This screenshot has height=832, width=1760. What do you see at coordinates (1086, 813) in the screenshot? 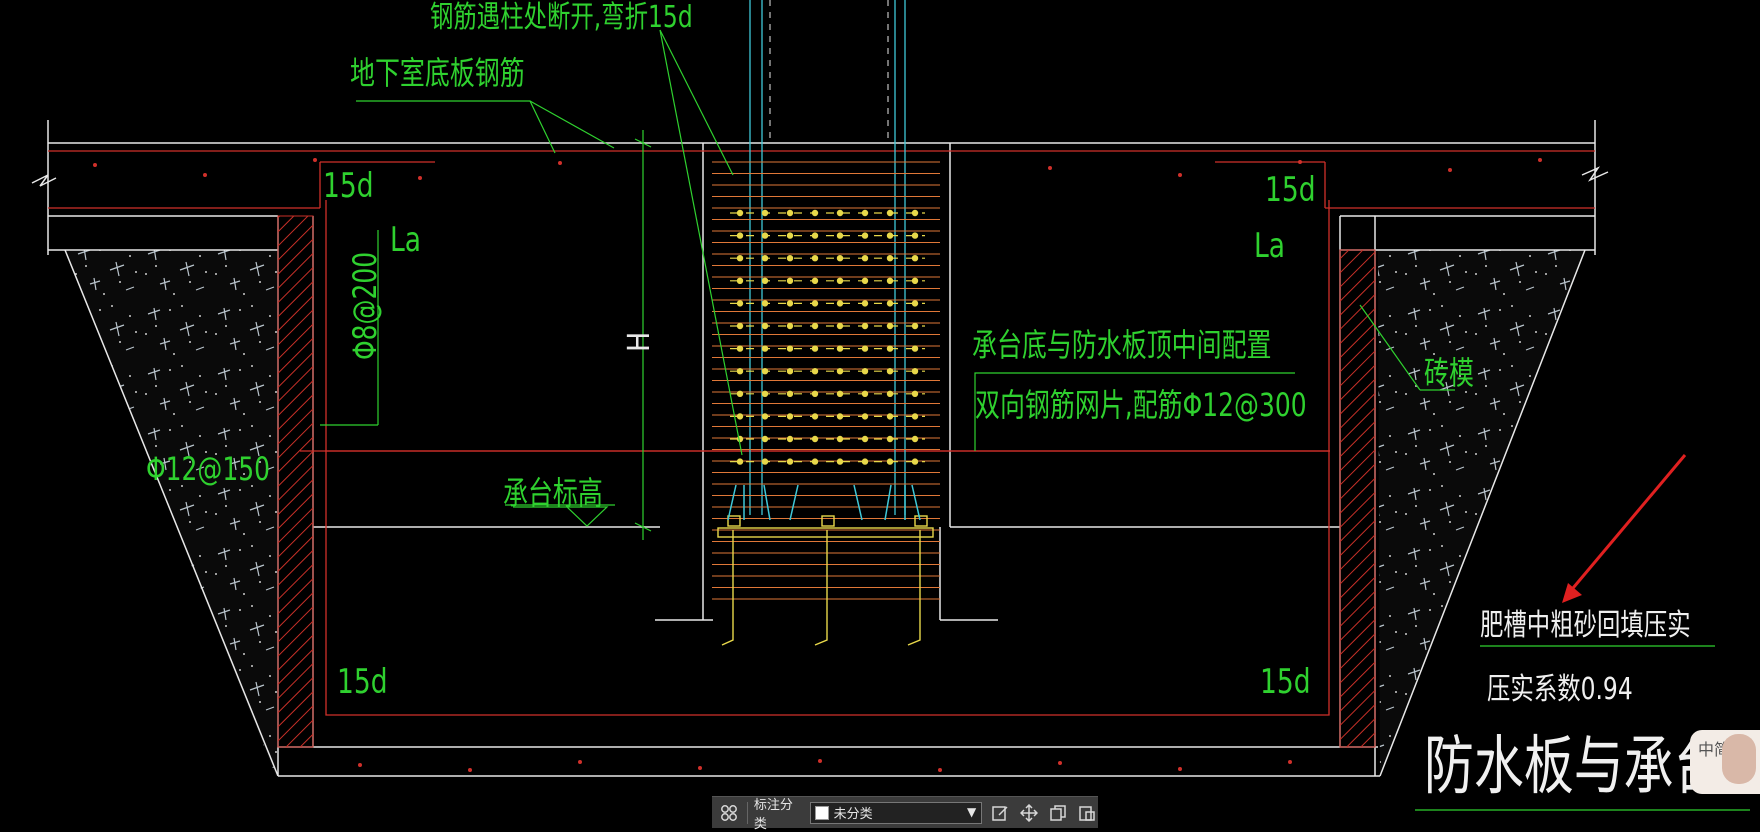
I see `paste-icon` at bounding box center [1086, 813].